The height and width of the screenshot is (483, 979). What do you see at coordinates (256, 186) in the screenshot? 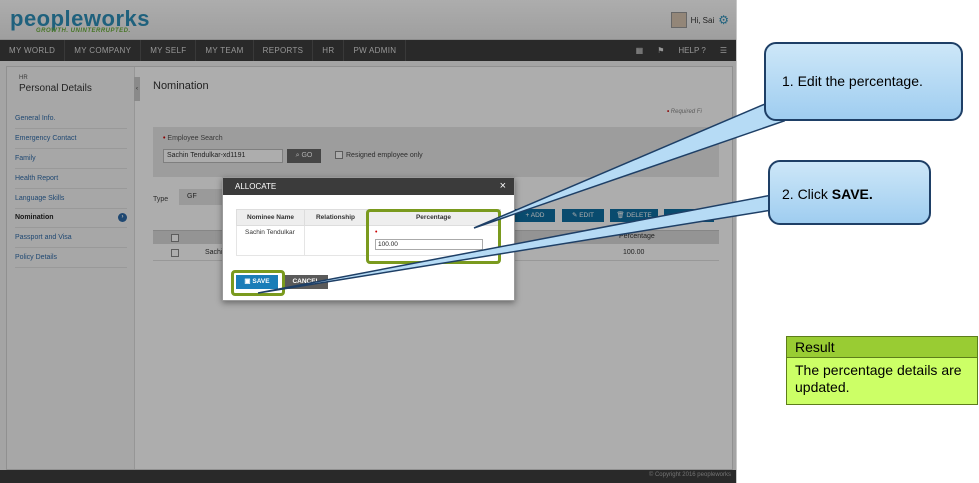
I see `dialog-title: ALLOCATE` at bounding box center [256, 186].